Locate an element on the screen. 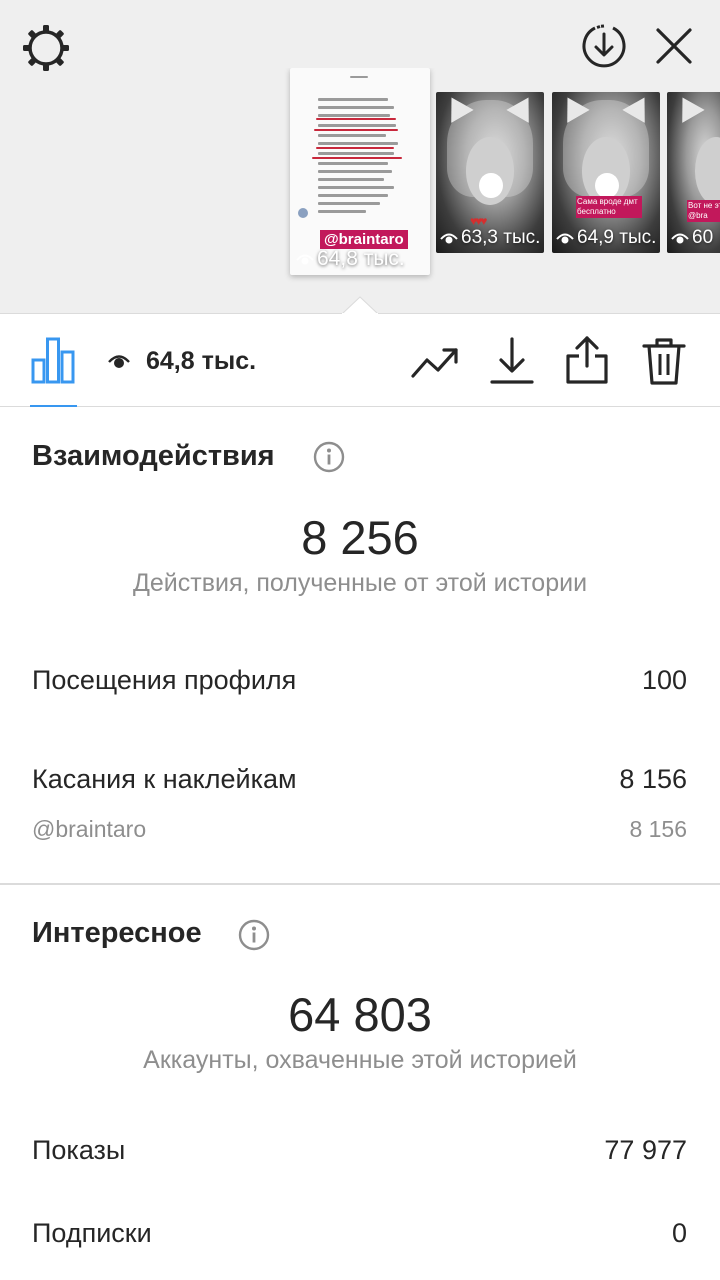 The width and height of the screenshot is (720, 1280). section-title: Интересное is located at coordinates (117, 933).